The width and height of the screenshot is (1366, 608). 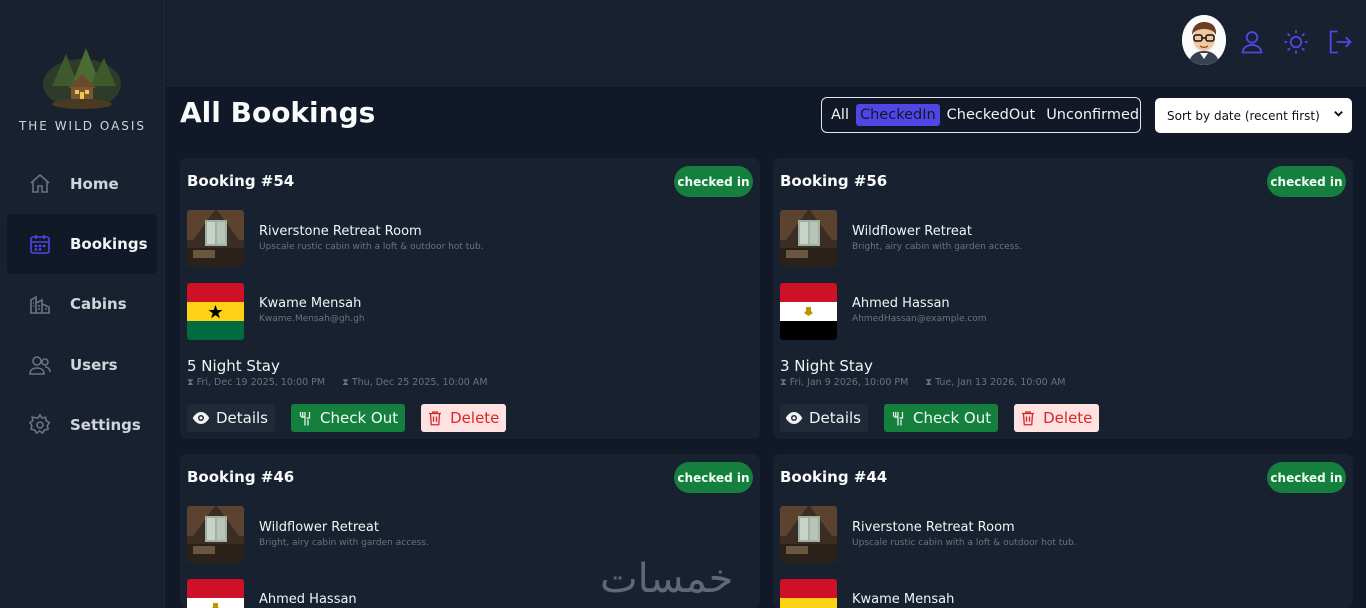 What do you see at coordinates (1092, 115) in the screenshot?
I see `filter-unconfirmed: Unconfirmed` at bounding box center [1092, 115].